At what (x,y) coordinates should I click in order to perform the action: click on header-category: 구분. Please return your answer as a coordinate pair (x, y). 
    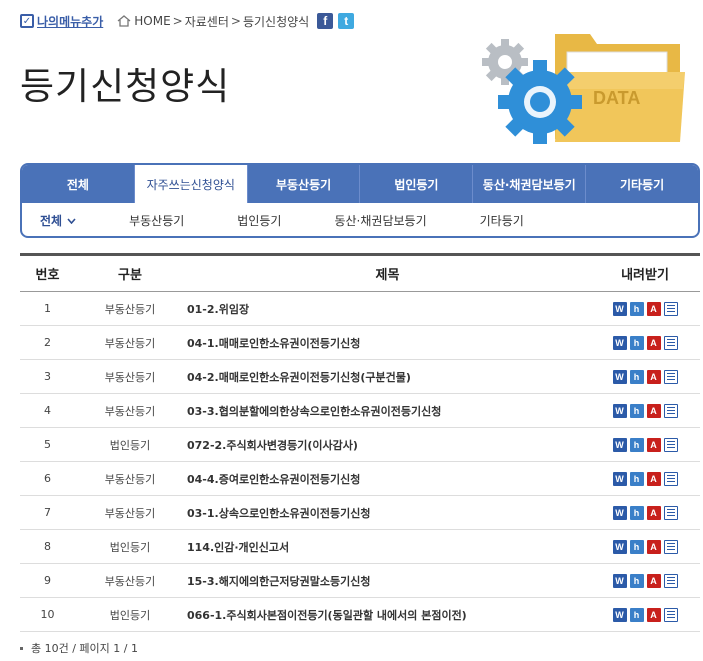
    Looking at the image, I should click on (130, 275).